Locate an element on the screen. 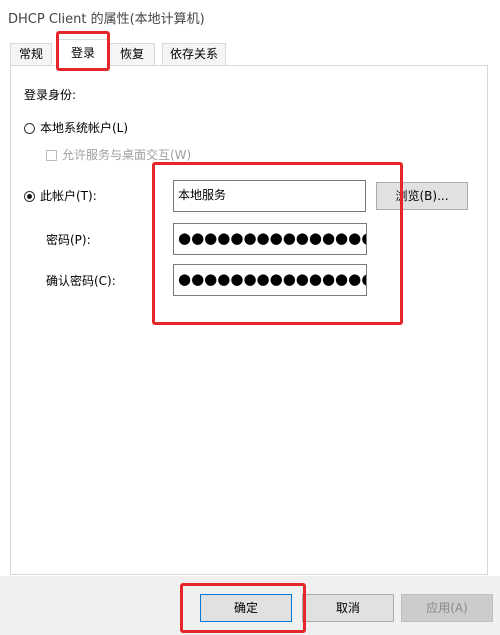  tab-general: 常规 is located at coordinates (31, 54).